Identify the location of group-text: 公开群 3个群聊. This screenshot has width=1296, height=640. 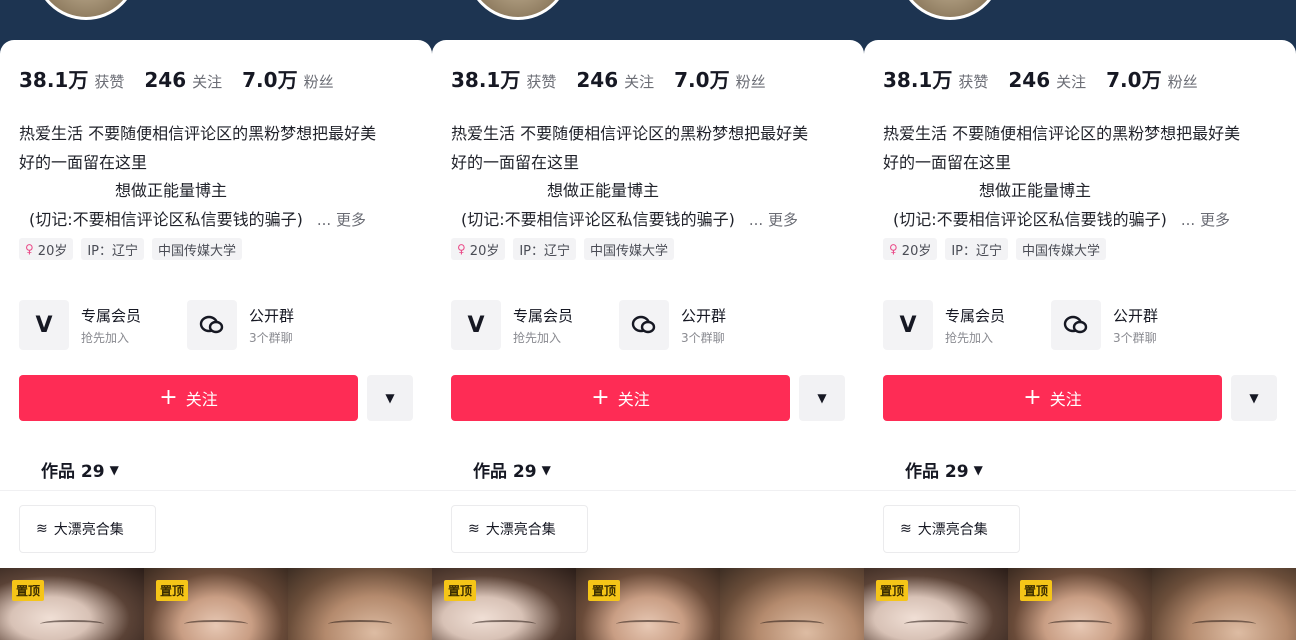
(1135, 325).